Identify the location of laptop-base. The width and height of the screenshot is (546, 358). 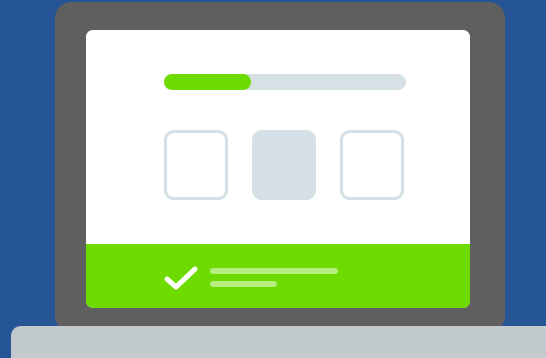
(278, 342).